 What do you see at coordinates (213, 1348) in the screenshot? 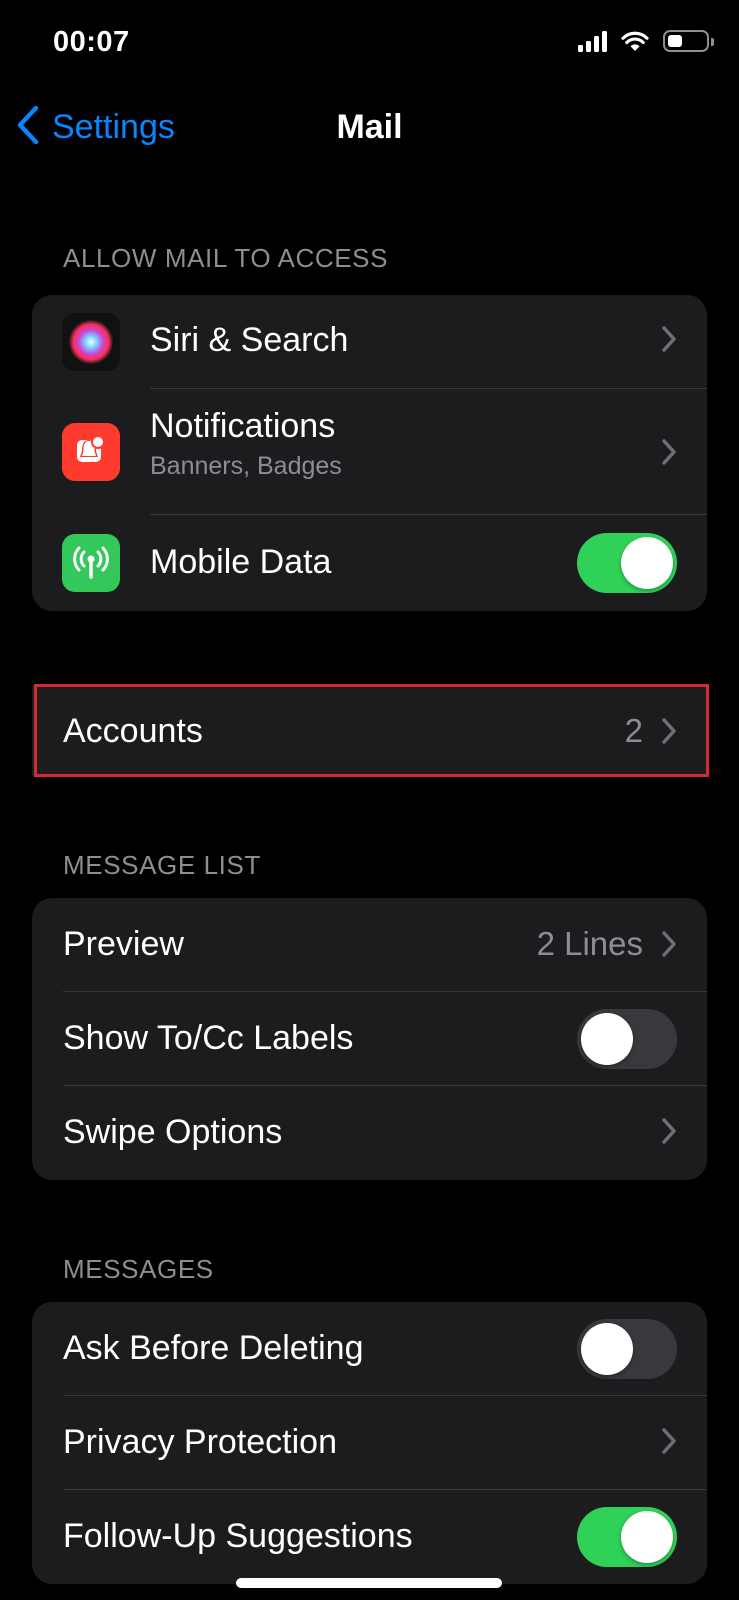
I see `ask-before-deleting-label: Ask Before Deleting` at bounding box center [213, 1348].